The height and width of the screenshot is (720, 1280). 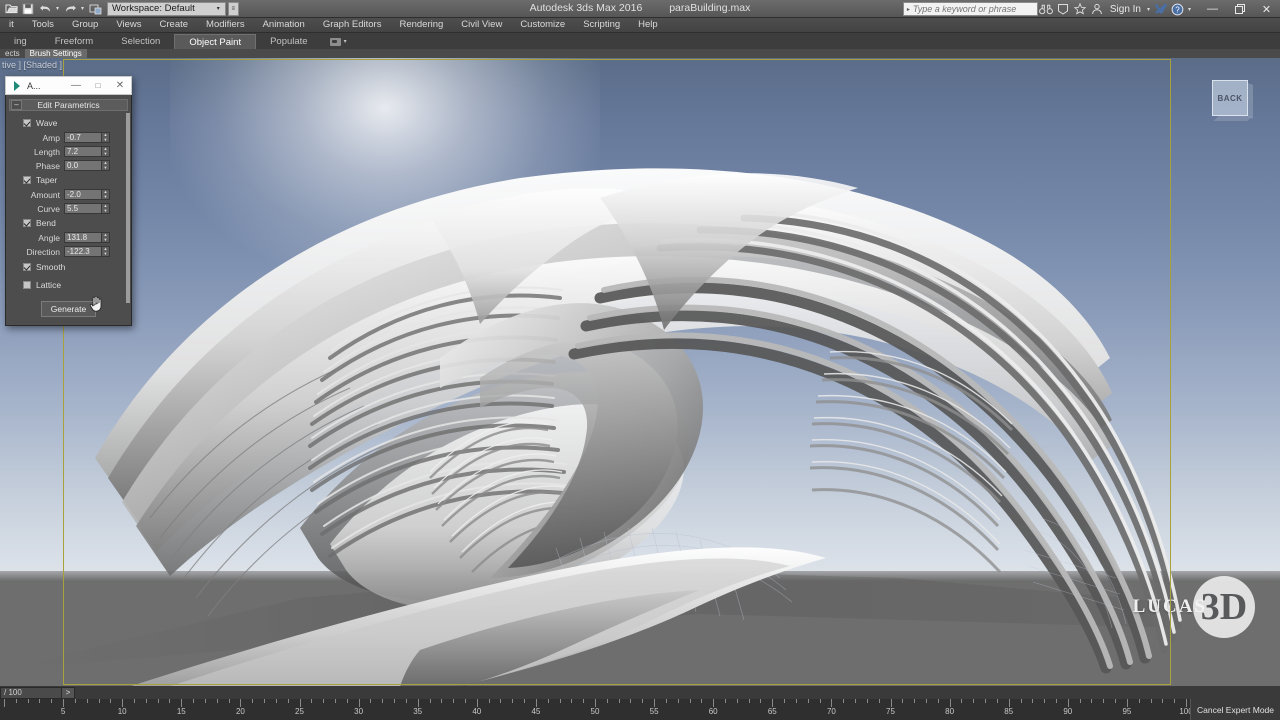 What do you see at coordinates (713, 711) in the screenshot?
I see `timeline-label: 60` at bounding box center [713, 711].